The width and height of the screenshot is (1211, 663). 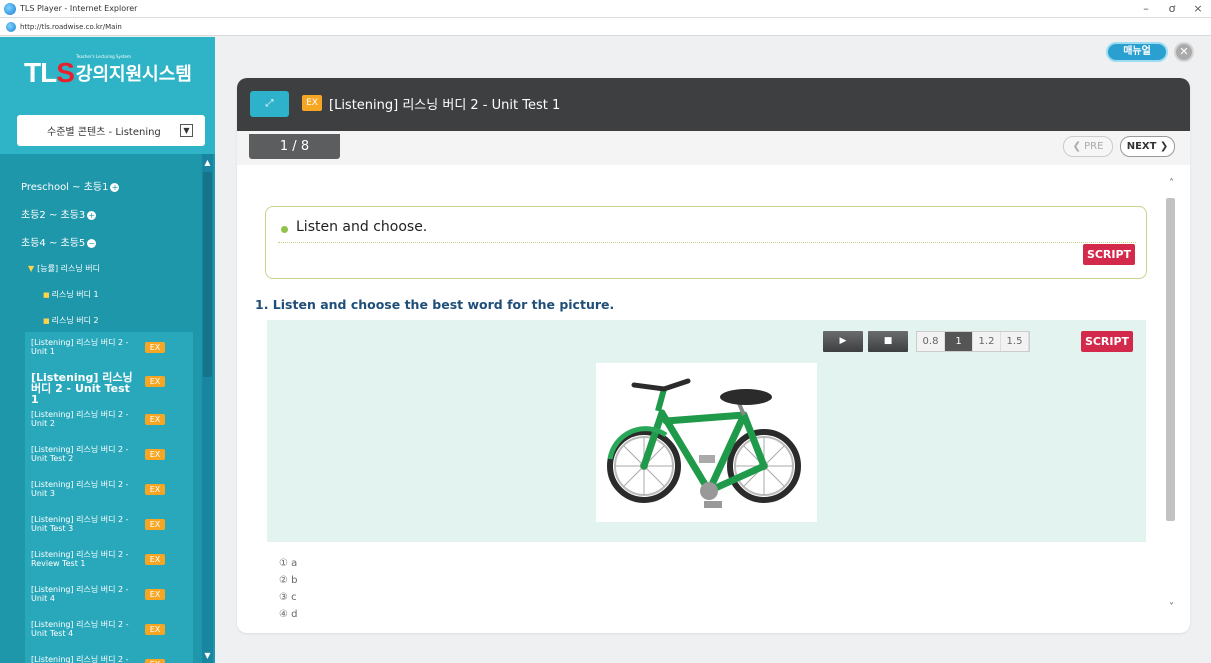 I want to click on unit-item: [Listening] 리스닝 버디 2 - Unit Test 3 EX, so click(x=109, y=529).